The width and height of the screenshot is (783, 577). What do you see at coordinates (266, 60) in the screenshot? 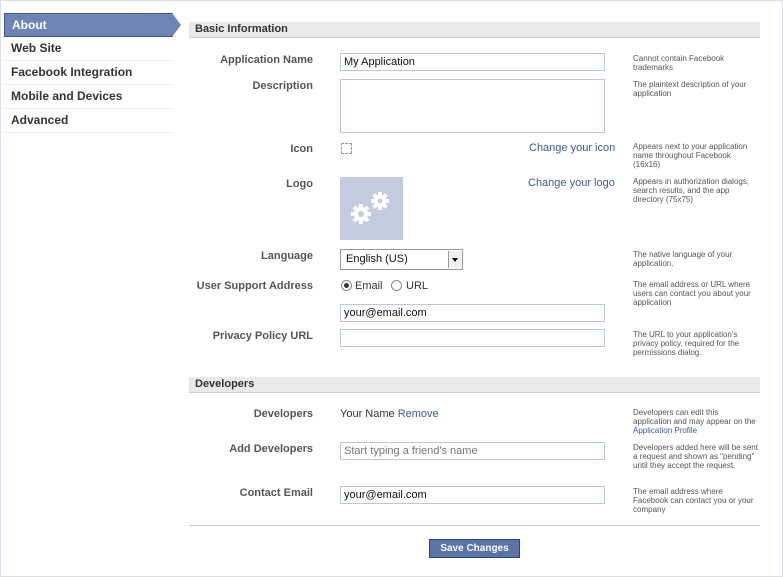
I see `app-name-label: Application Name` at bounding box center [266, 60].